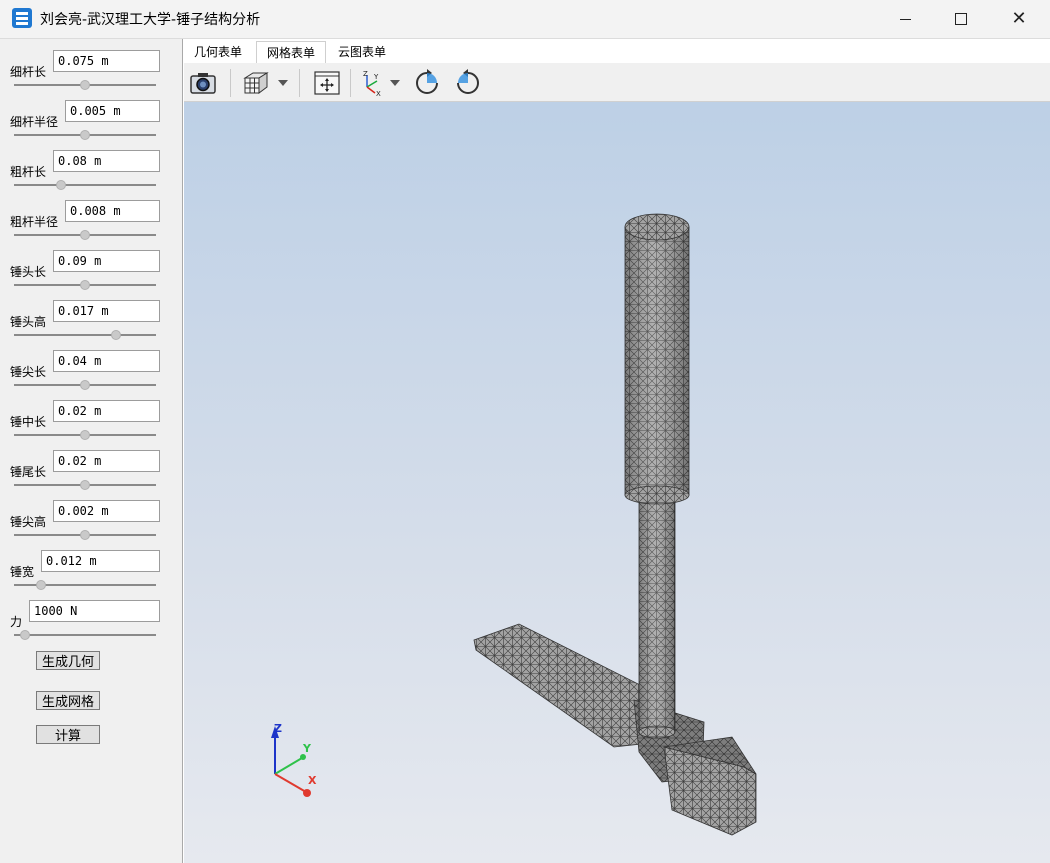  I want to click on fit-view-button, so click(327, 83).